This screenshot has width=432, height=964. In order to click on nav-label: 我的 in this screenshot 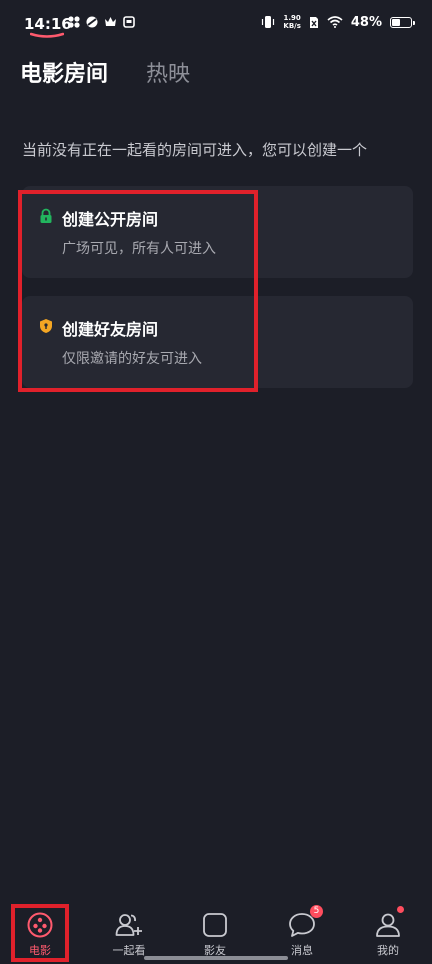, I will do `click(388, 950)`.